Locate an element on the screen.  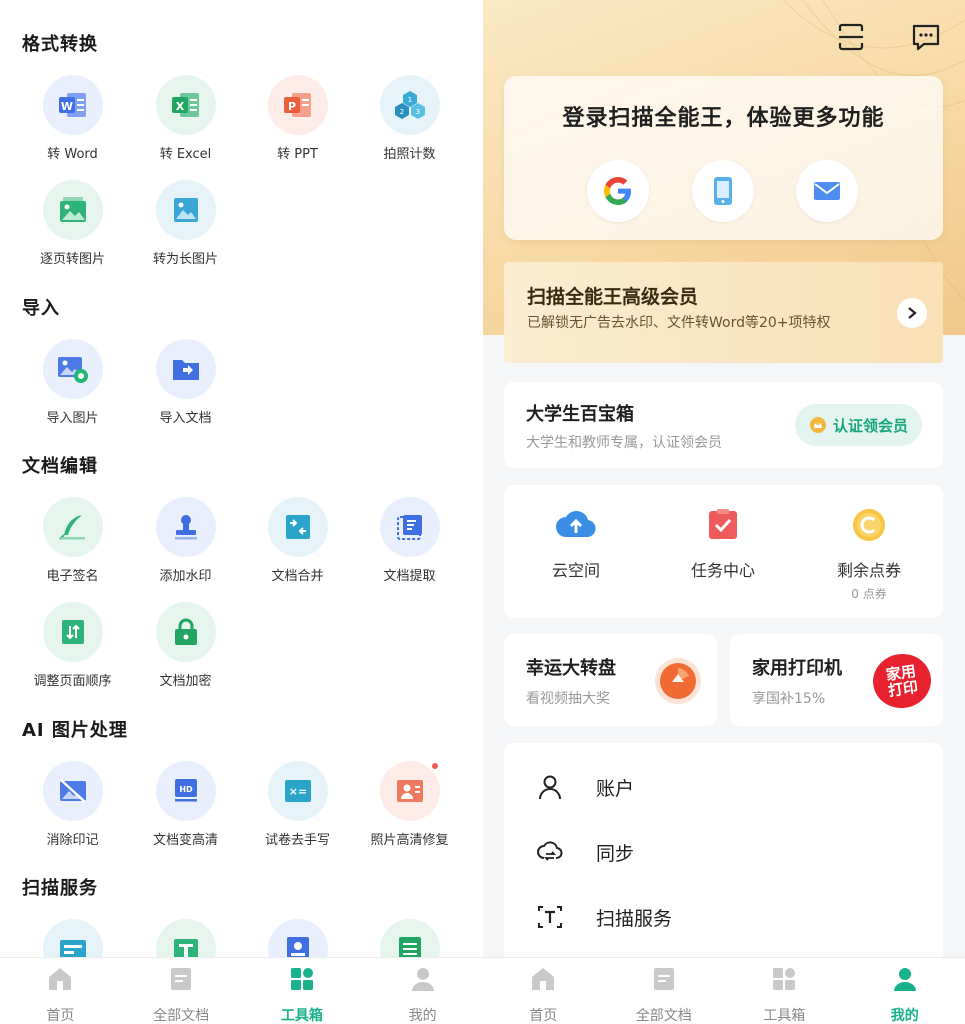
toolbox-icon is located at coordinates (301, 979).